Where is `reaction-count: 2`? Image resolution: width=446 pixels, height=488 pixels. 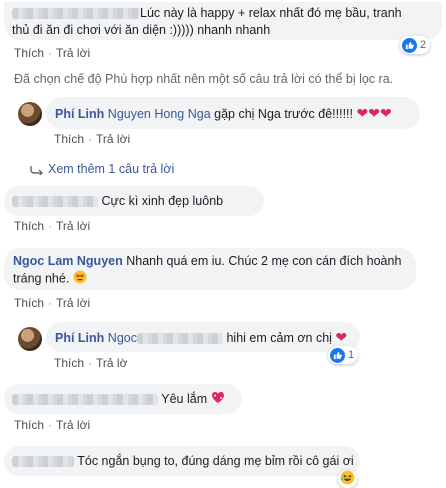 reaction-count: 2 is located at coordinates (423, 45).